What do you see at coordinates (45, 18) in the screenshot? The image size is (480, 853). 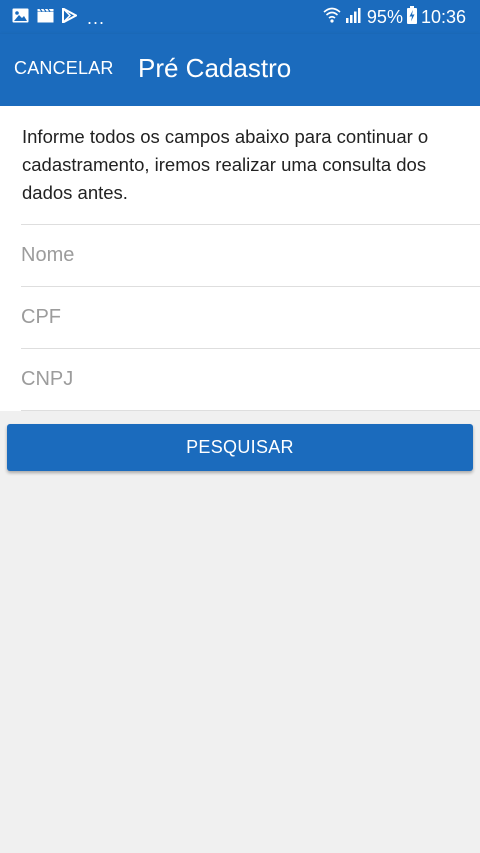 I see `clapperboard-icon` at bounding box center [45, 18].